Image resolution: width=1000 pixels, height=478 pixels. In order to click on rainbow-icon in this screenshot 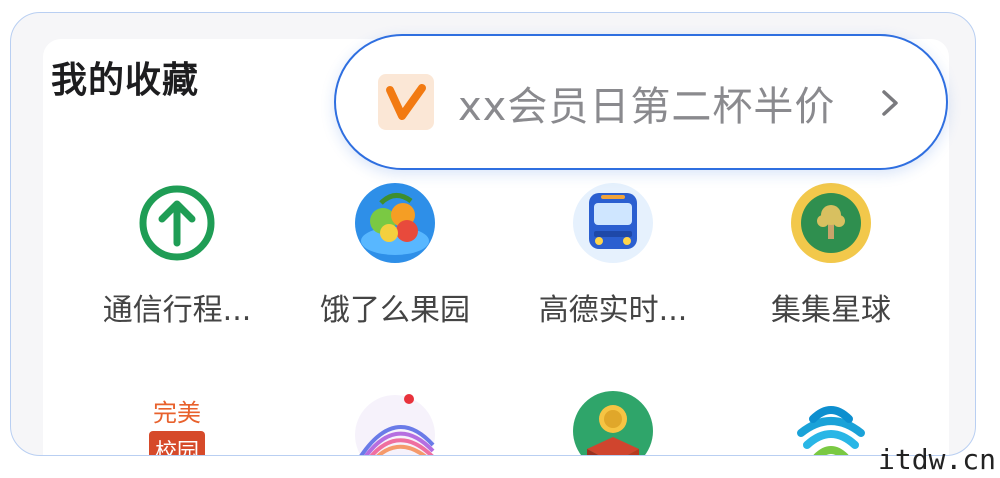, I will do `click(395, 422)`.